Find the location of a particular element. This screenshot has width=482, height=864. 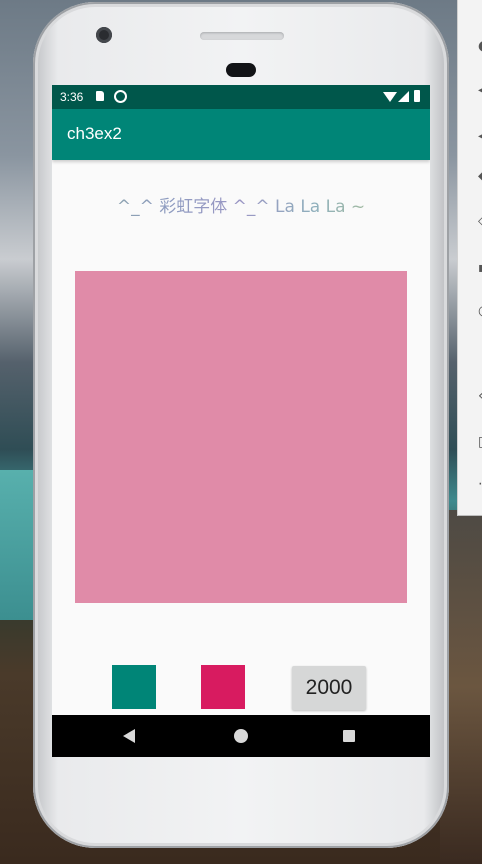

battery-icon is located at coordinates (417, 96).